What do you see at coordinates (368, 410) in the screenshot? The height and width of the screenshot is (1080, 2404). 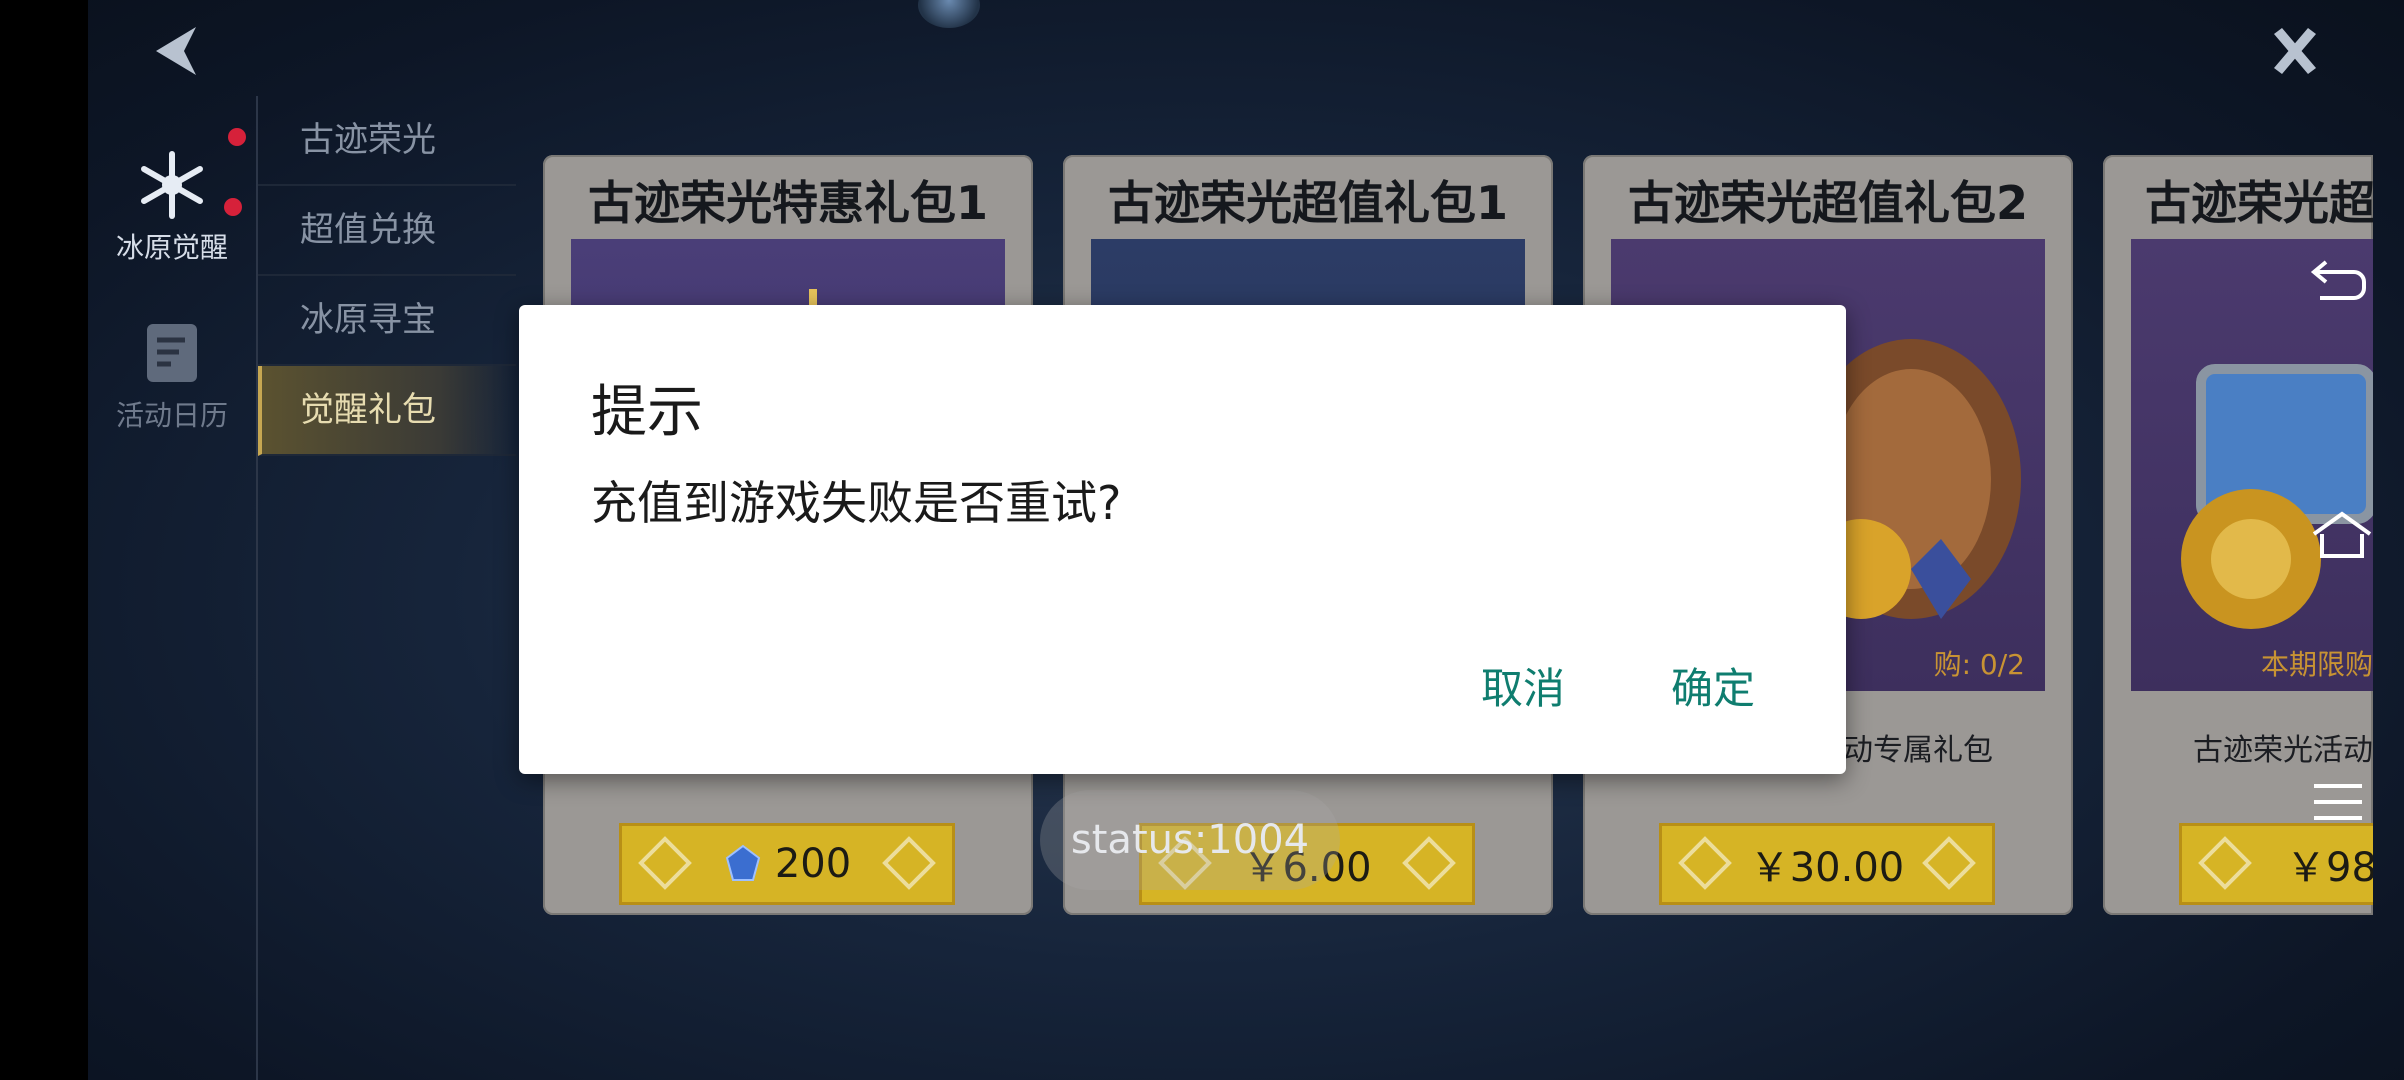 I see `sub-nav-label: 觉醒礼包` at bounding box center [368, 410].